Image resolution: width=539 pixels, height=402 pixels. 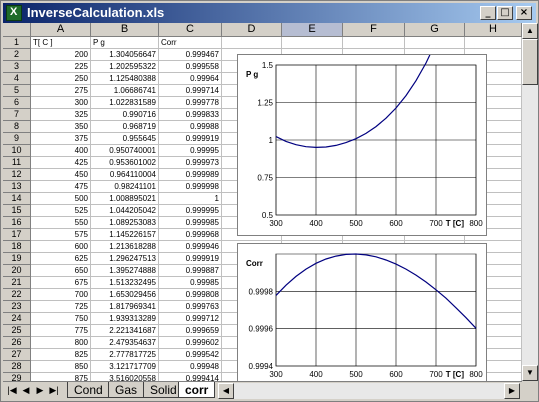 I want to click on cell-c: 0.999542, so click(x=190, y=355).